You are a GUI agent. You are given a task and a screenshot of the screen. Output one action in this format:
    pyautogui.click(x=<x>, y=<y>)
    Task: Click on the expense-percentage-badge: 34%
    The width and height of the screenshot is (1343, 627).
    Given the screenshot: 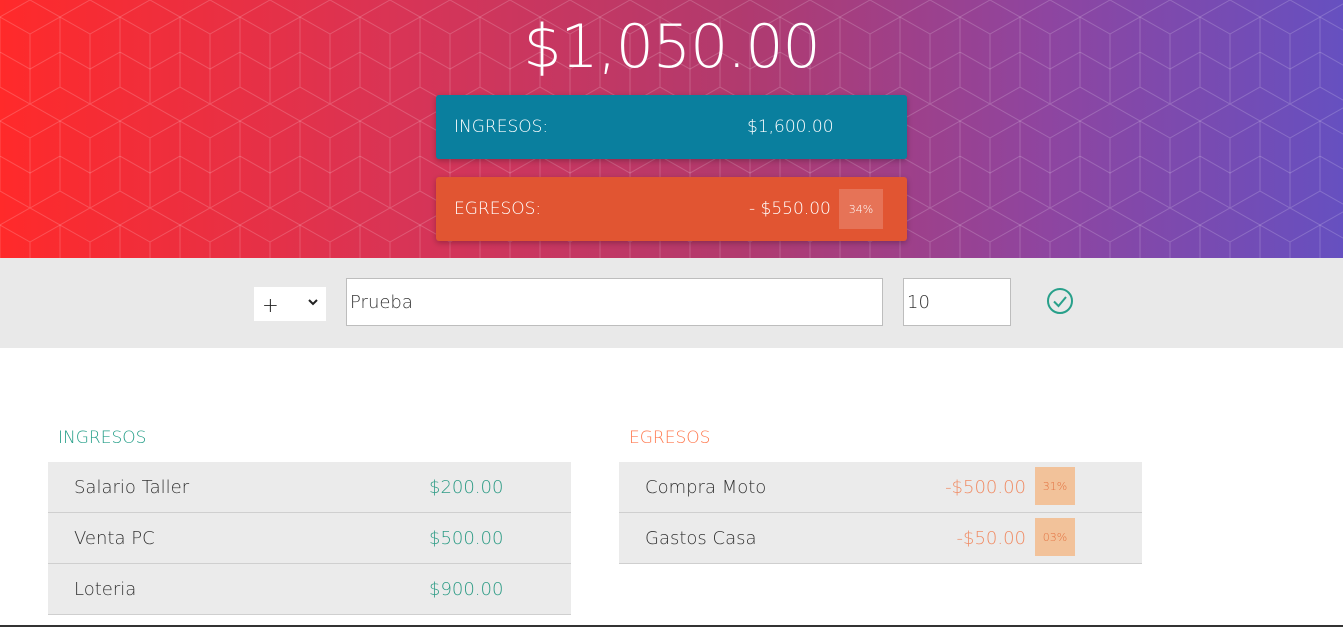 What is the action you would take?
    pyautogui.click(x=861, y=209)
    